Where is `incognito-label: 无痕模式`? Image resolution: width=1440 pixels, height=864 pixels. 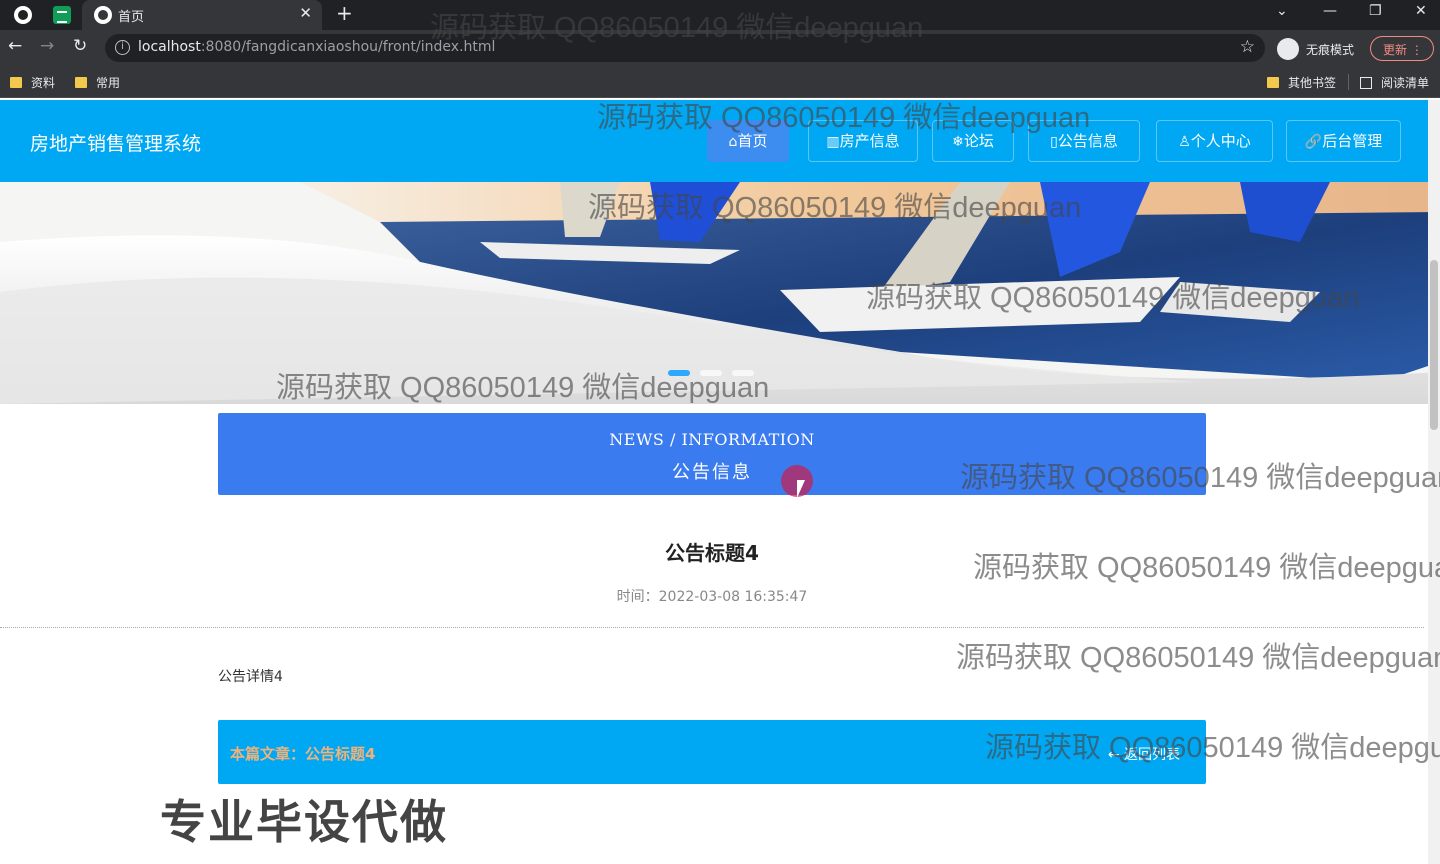 incognito-label: 无痕模式 is located at coordinates (1330, 49).